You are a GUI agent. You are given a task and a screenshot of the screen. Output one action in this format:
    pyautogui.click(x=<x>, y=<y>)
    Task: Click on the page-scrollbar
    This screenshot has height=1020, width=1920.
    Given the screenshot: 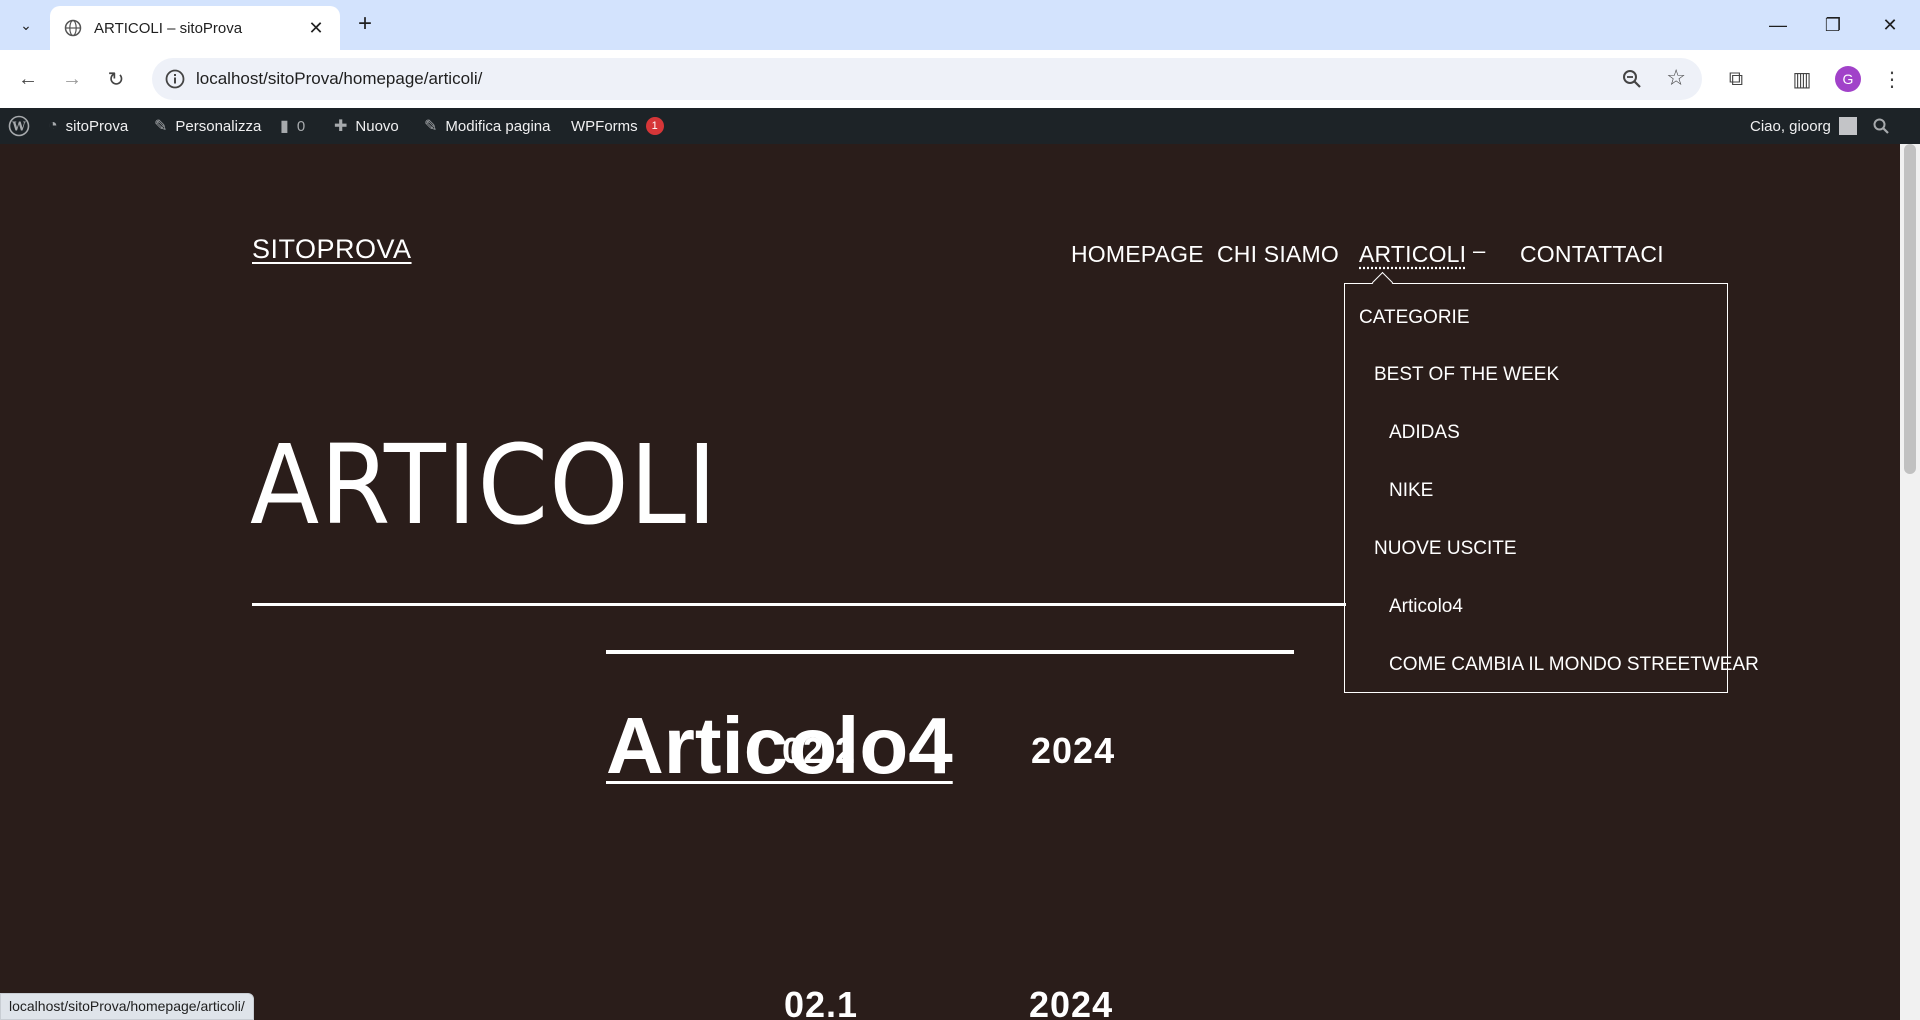 What is the action you would take?
    pyautogui.click(x=1910, y=582)
    